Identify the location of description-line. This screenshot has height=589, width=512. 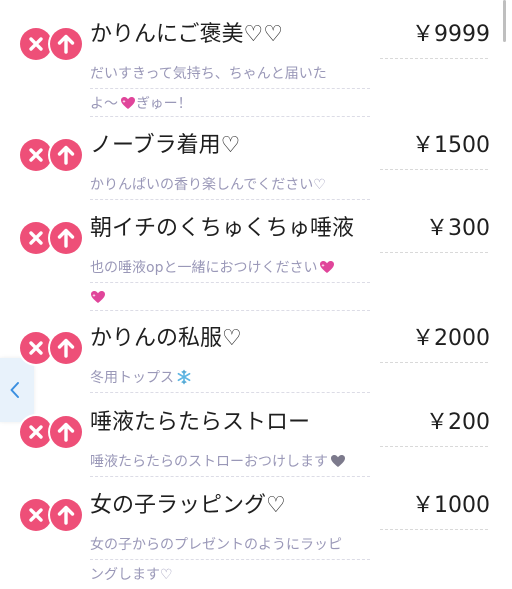
(230, 297).